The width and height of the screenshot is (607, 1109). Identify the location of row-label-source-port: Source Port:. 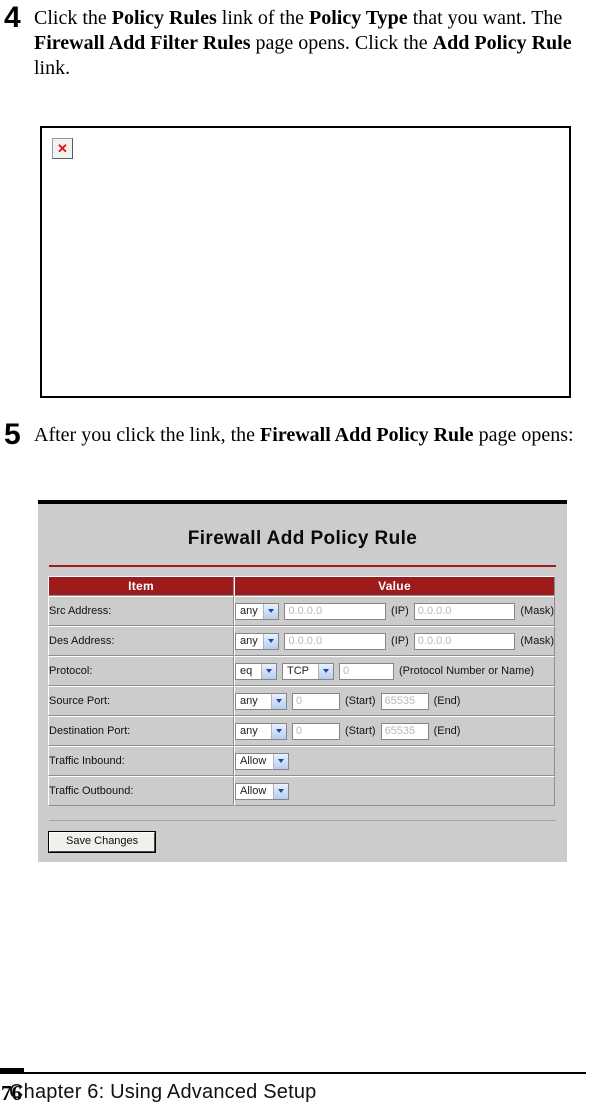
(141, 701).